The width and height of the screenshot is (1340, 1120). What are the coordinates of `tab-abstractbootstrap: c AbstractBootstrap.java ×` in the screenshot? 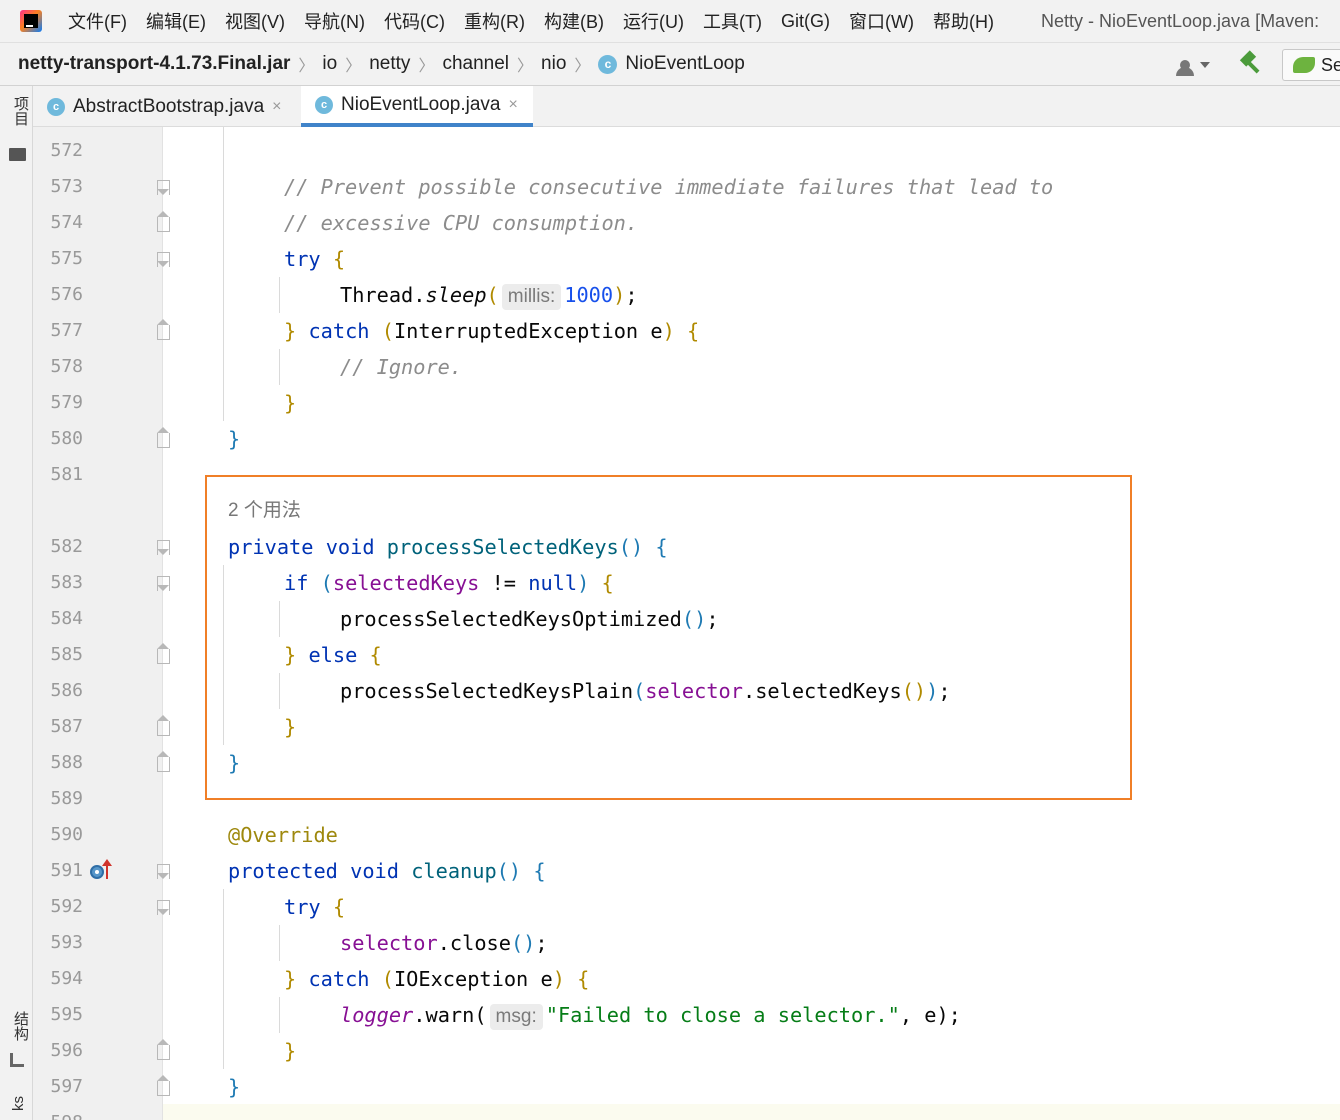 It's located at (167, 106).